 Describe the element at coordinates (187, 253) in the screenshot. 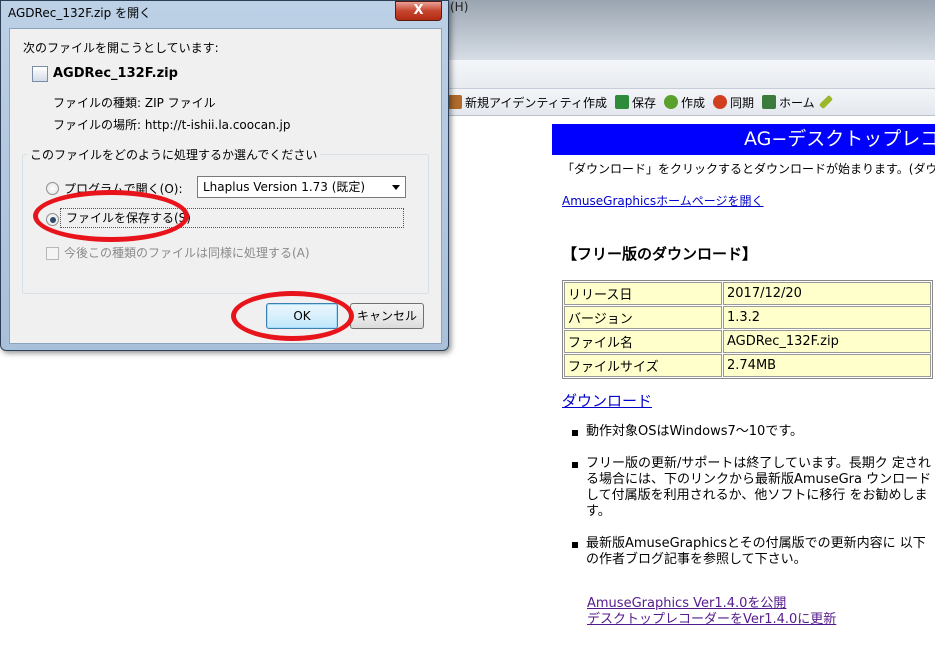

I see `remember-label: 今後この種類のファイルは同様に処理する(A)` at that location.